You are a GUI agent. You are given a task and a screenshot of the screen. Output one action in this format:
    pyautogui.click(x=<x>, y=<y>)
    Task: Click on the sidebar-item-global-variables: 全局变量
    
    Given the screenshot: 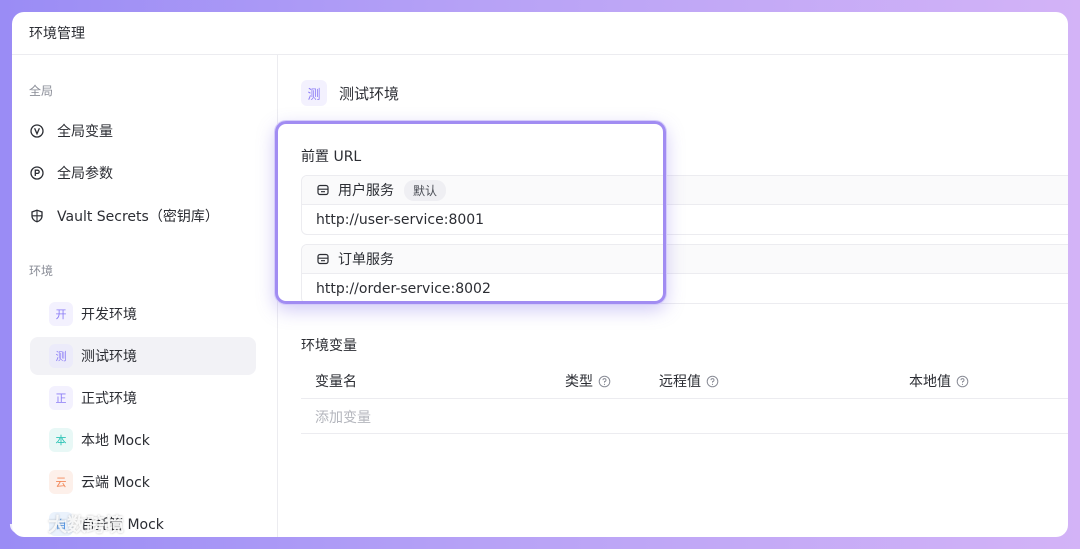 What is the action you would take?
    pyautogui.click(x=144, y=131)
    